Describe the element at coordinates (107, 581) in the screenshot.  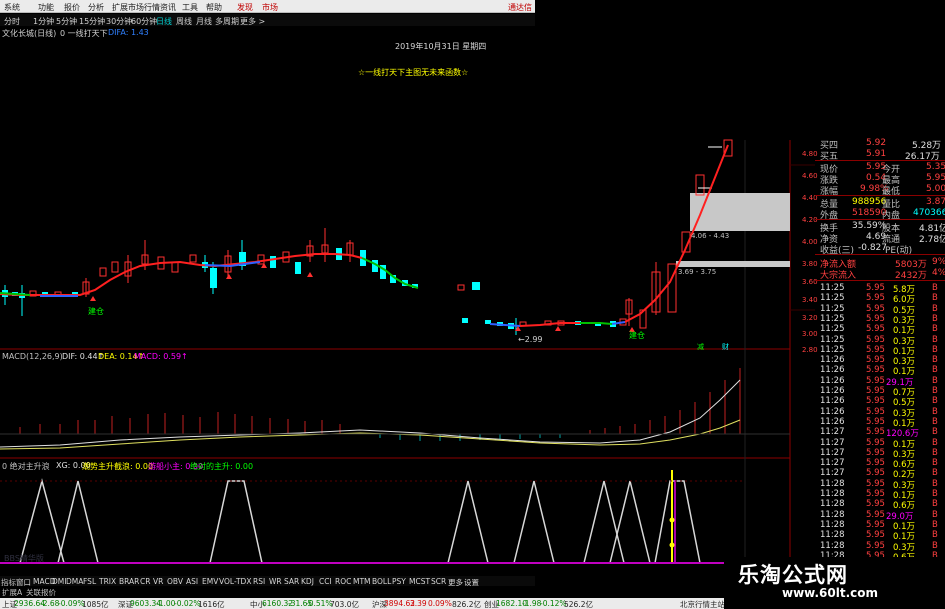
I see `indicator-tab: TRIX` at that location.